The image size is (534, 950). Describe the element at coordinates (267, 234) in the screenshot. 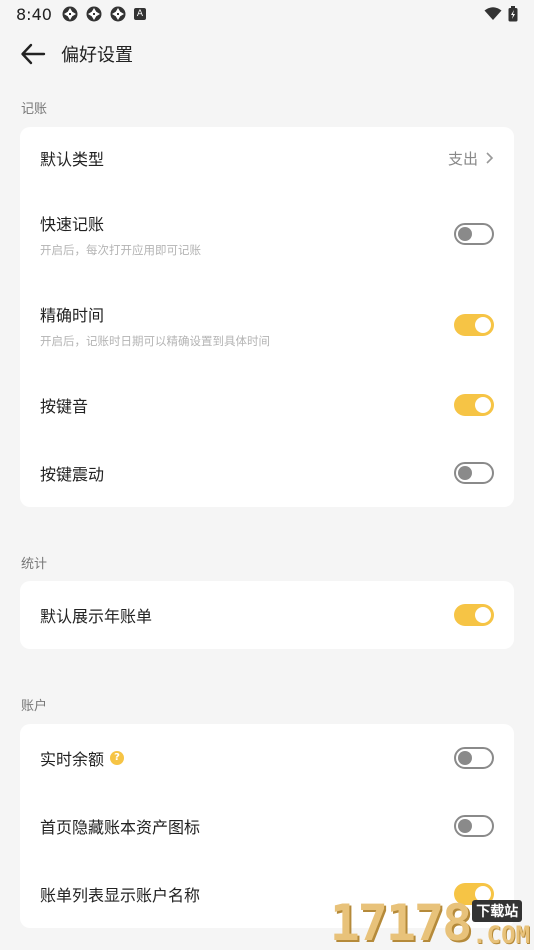

I see `row-quick-bookkeeping: 快速记账 开启后，每次打开应用即可记账` at that location.